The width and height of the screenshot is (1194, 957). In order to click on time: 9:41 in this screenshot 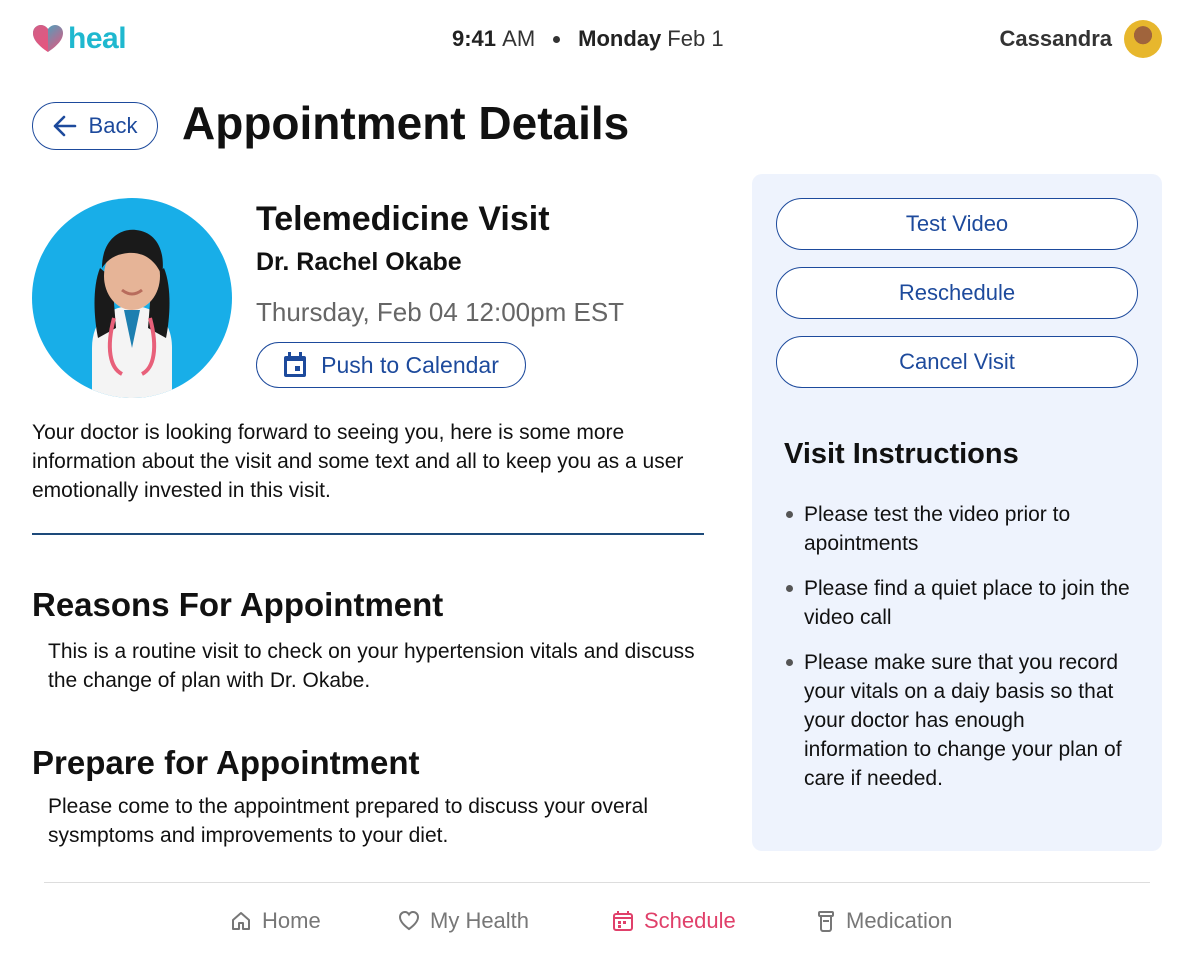, I will do `click(474, 38)`.